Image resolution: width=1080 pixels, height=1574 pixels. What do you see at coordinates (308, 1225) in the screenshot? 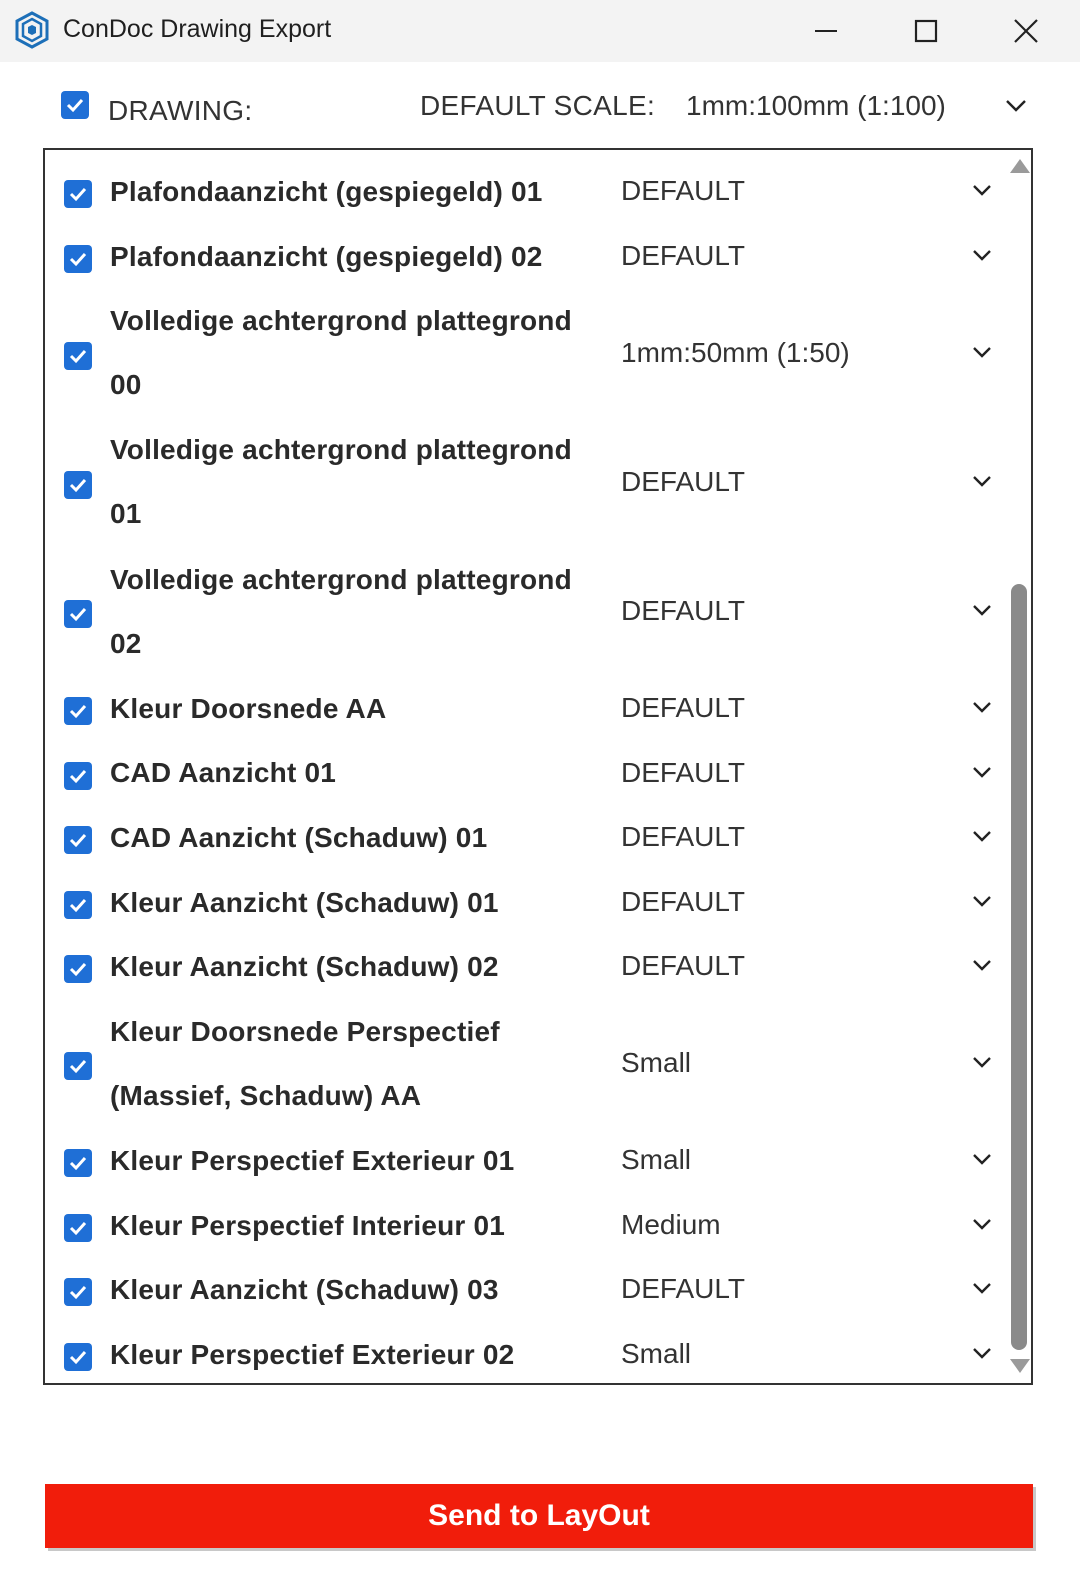
I see `drawing-name: Kleur Perspectief Interieur 01` at bounding box center [308, 1225].